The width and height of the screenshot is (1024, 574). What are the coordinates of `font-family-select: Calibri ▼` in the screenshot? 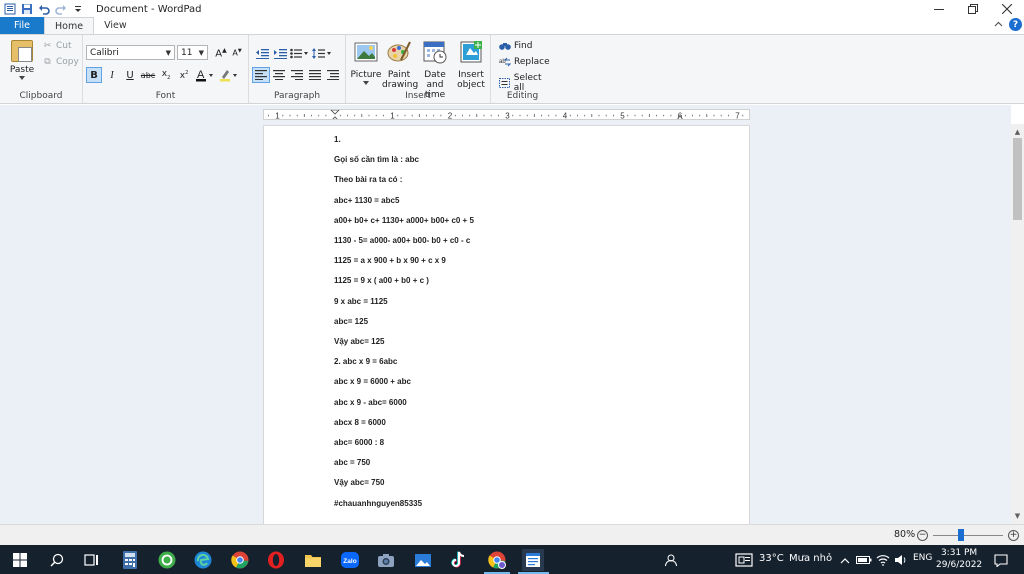 It's located at (130, 52).